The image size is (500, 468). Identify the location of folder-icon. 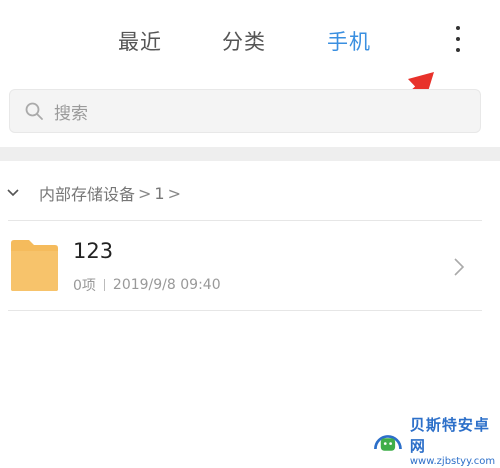
(34, 265).